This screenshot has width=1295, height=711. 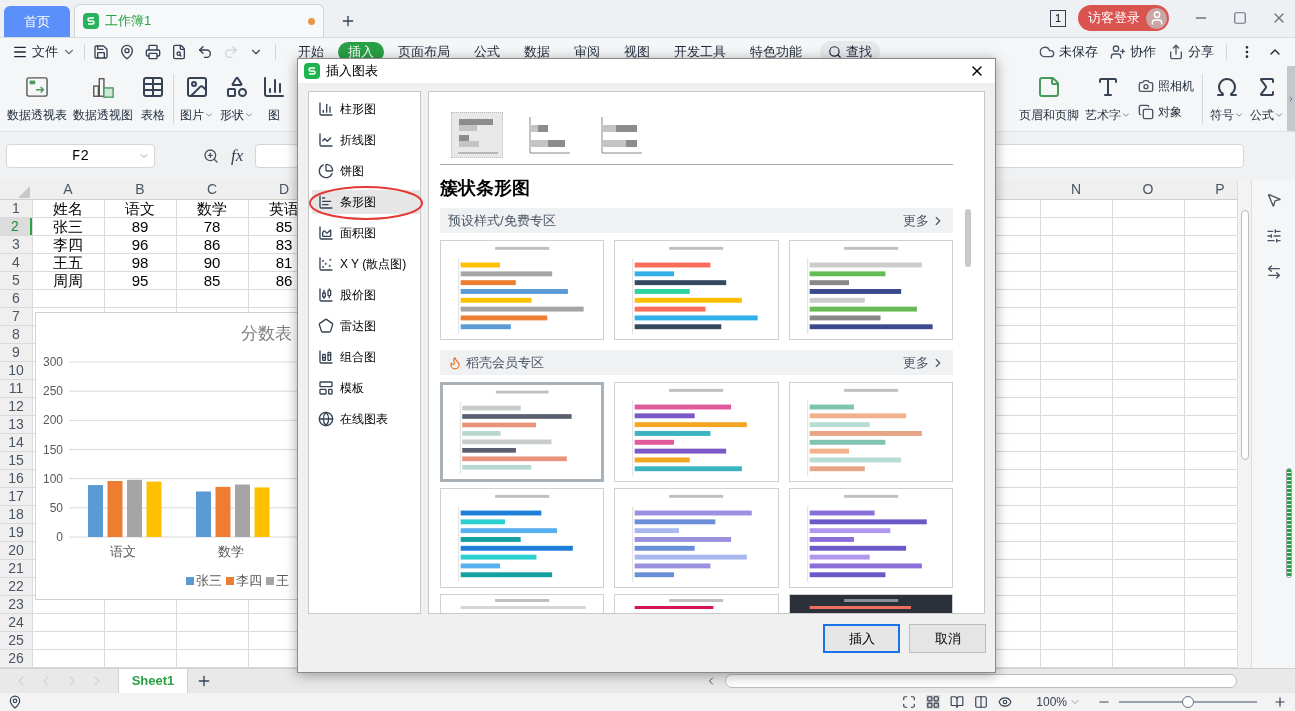 What do you see at coordinates (587, 52) in the screenshot?
I see `ribbon-tab: 审阅` at bounding box center [587, 52].